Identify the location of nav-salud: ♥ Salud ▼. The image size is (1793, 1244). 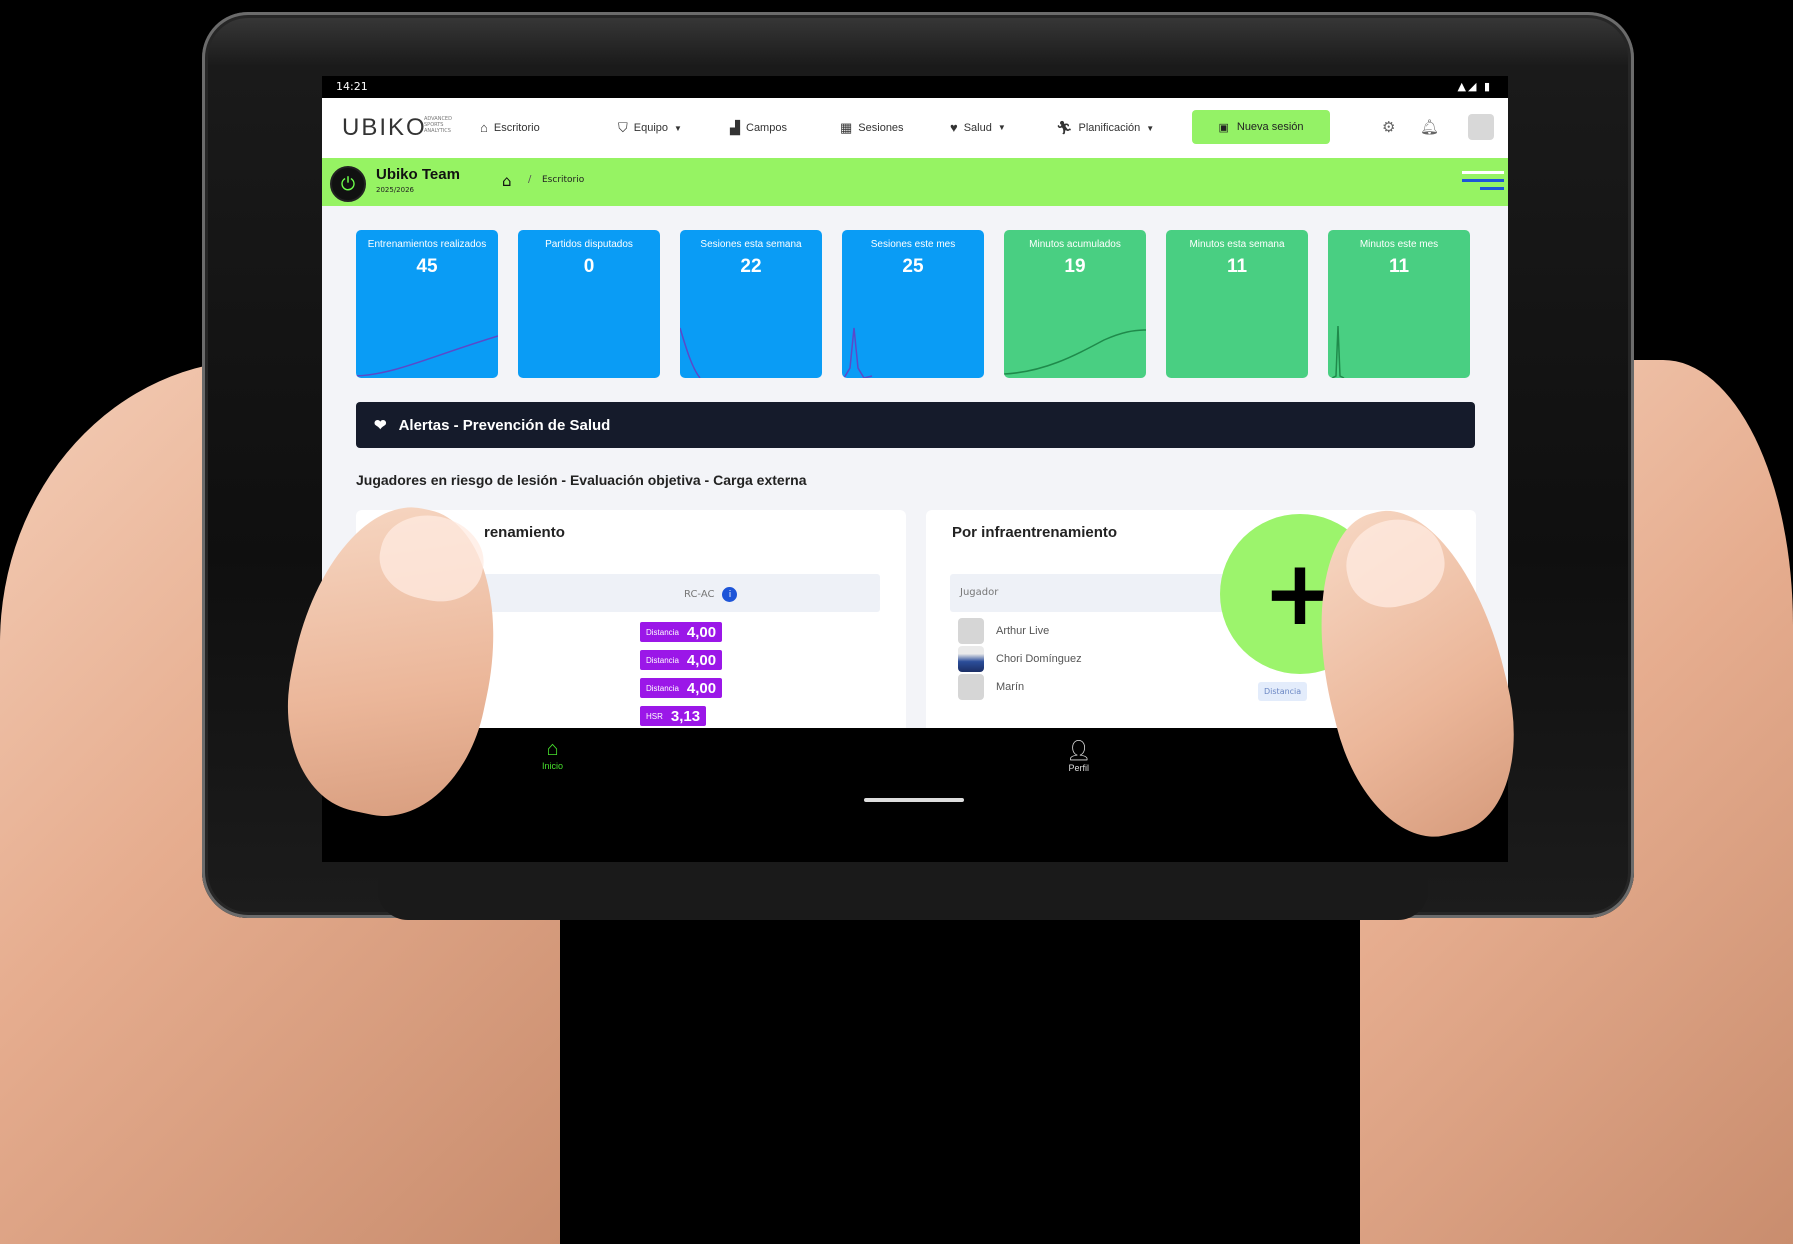
(978, 127).